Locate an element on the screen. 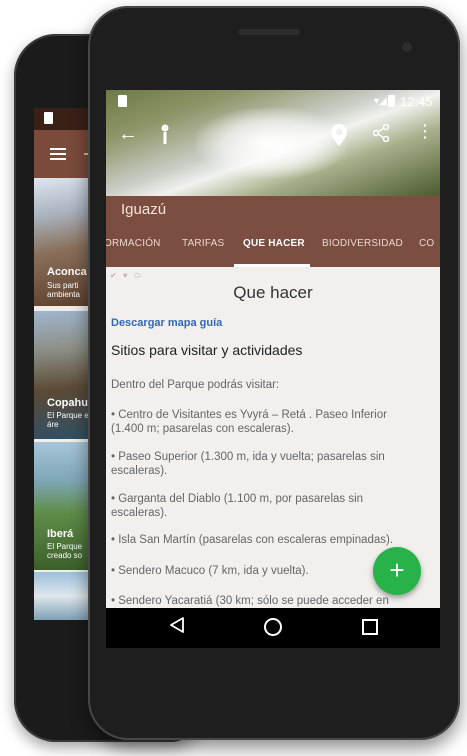 This screenshot has height=756, width=467. nav-back-icon is located at coordinates (177, 625).